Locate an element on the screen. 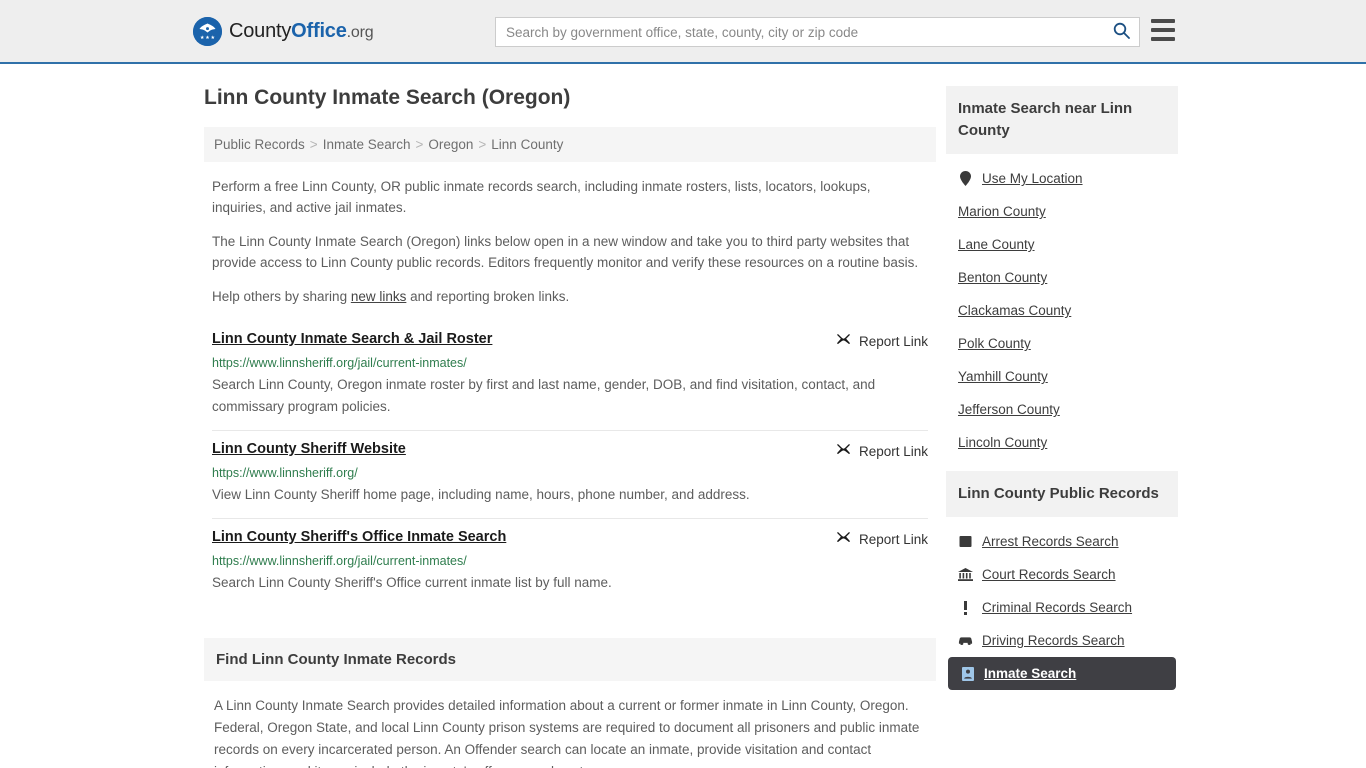 This screenshot has width=1366, height=768. sidebar-item-court-records: Court Records Search is located at coordinates (1062, 574).